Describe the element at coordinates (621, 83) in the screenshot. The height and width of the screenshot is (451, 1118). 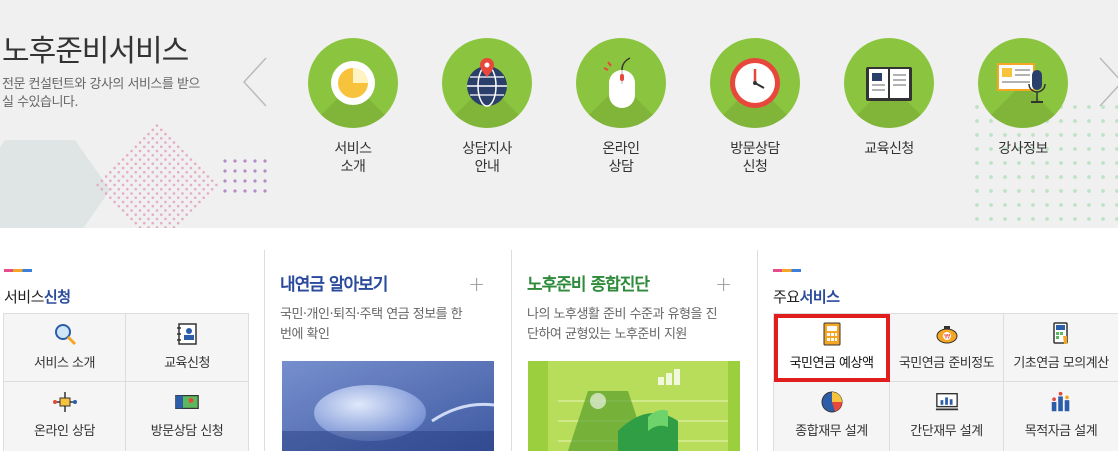
I see `mouse-icon` at that location.